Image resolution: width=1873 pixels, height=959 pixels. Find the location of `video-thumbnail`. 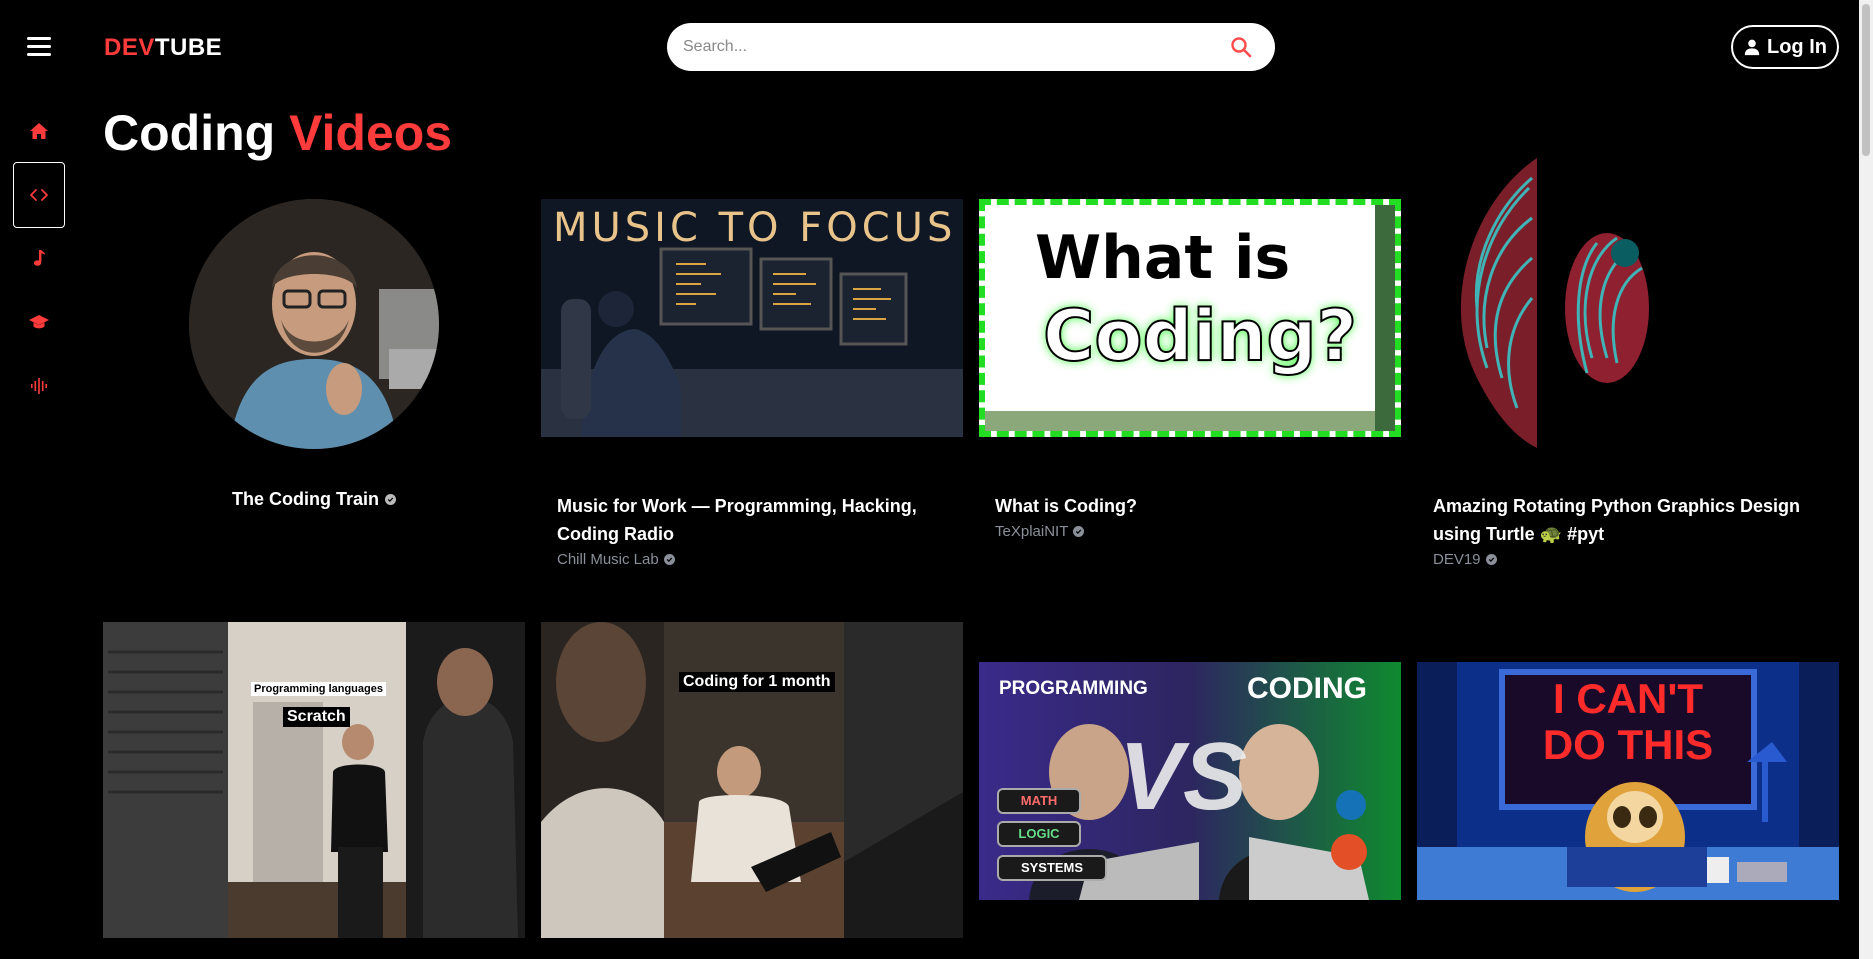

video-thumbnail is located at coordinates (1628, 304).